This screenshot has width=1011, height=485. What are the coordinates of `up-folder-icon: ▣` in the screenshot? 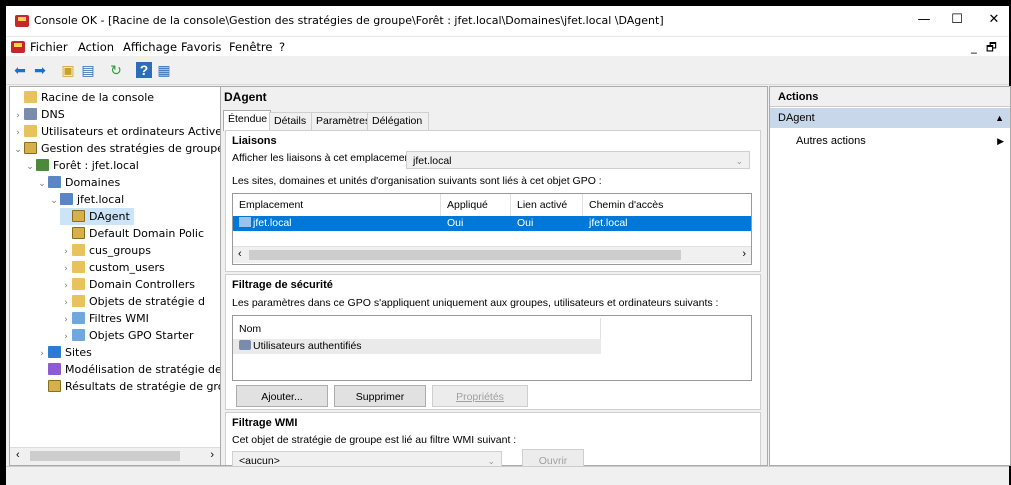 It's located at (68, 70).